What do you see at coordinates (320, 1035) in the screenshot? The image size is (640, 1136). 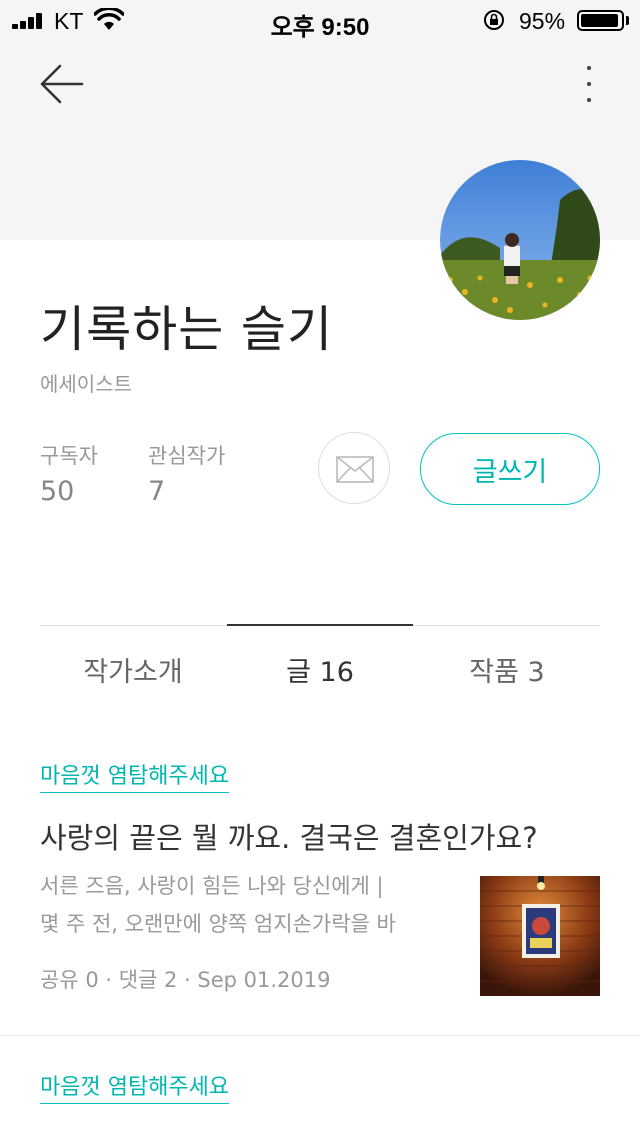 I see `article-divider` at bounding box center [320, 1035].